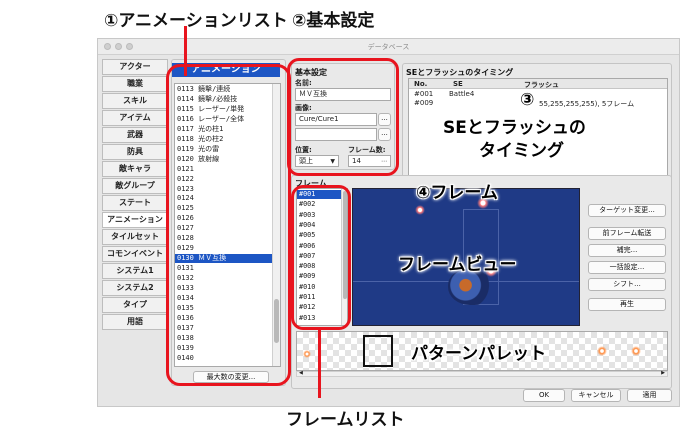 This screenshot has width=700, height=440. What do you see at coordinates (135, 135) in the screenshot?
I see `sidebar-item-weapons: 武器` at bounding box center [135, 135].